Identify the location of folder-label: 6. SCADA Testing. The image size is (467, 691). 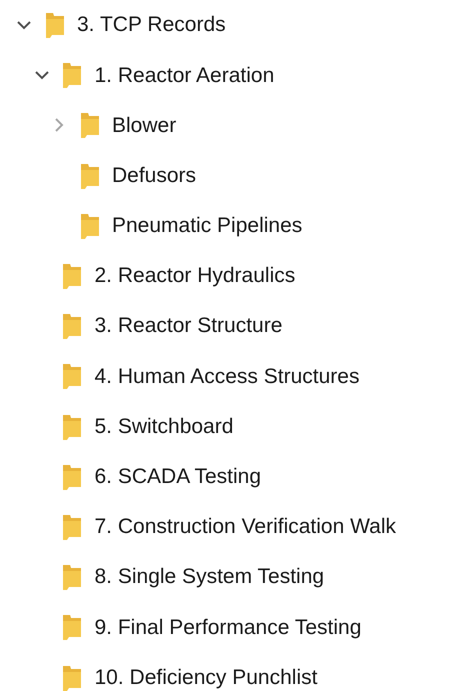
(178, 477).